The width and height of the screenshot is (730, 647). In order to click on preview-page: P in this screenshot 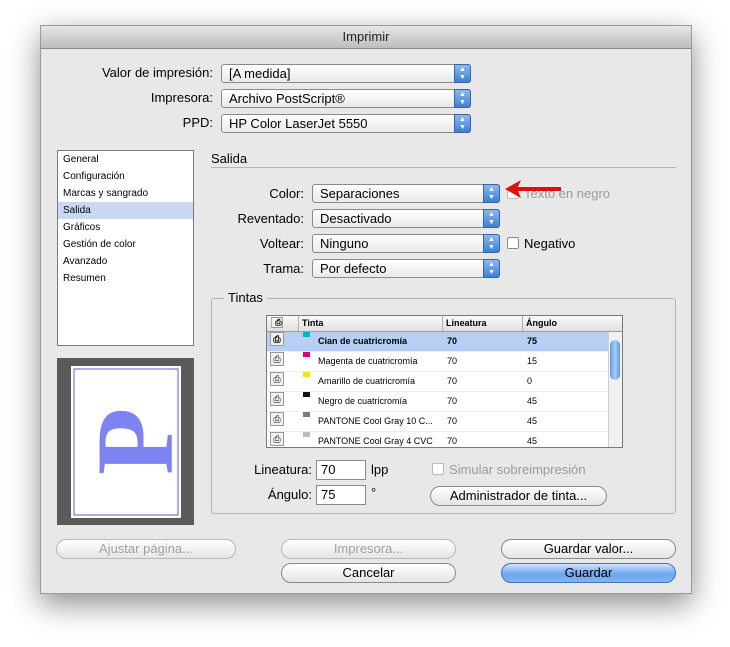, I will do `click(133, 442)`.